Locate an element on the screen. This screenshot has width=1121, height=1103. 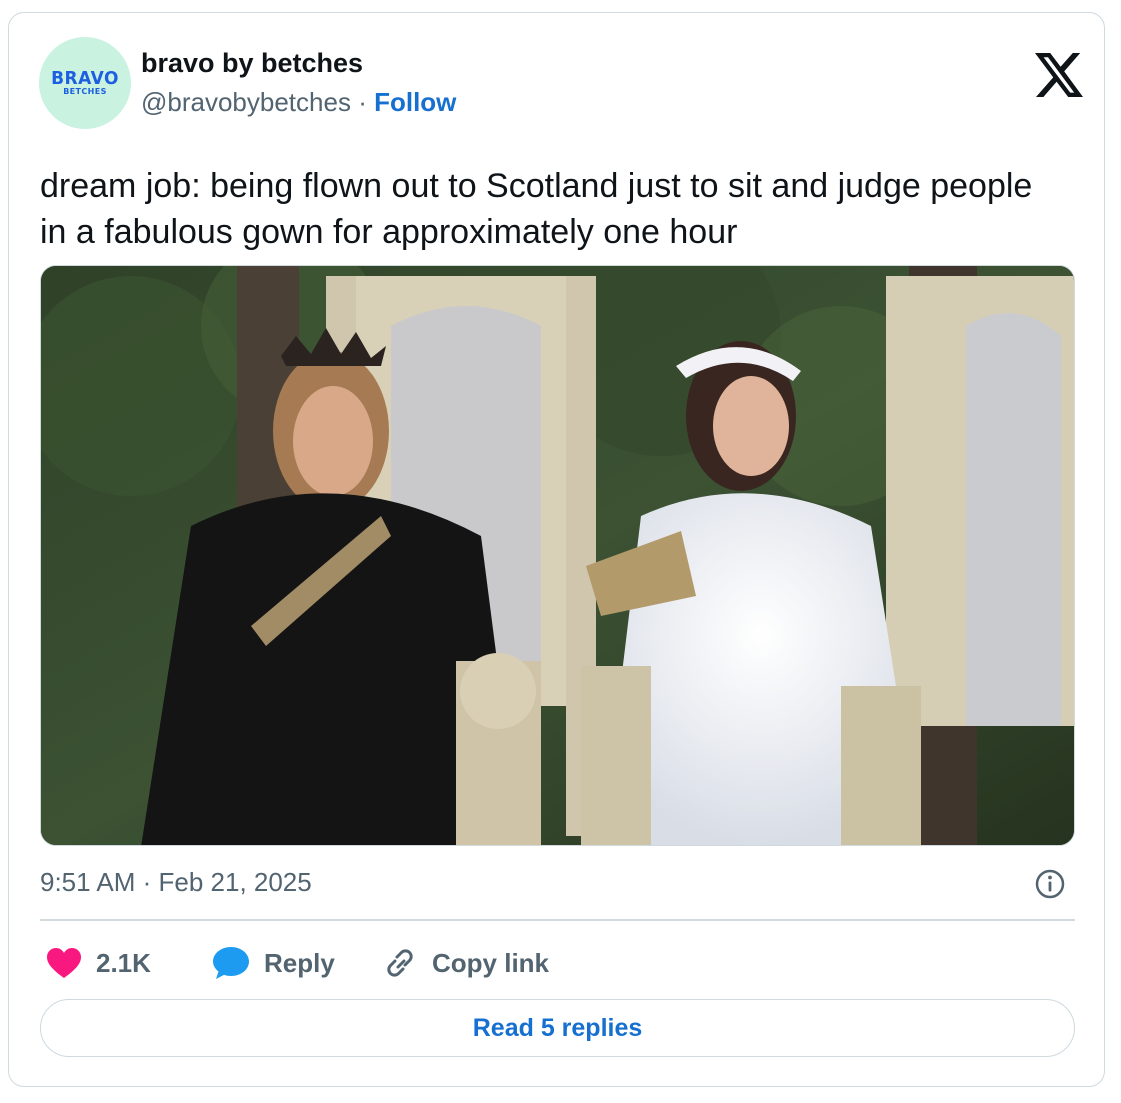
avatar: BRAVO BETCHES is located at coordinates (85, 83).